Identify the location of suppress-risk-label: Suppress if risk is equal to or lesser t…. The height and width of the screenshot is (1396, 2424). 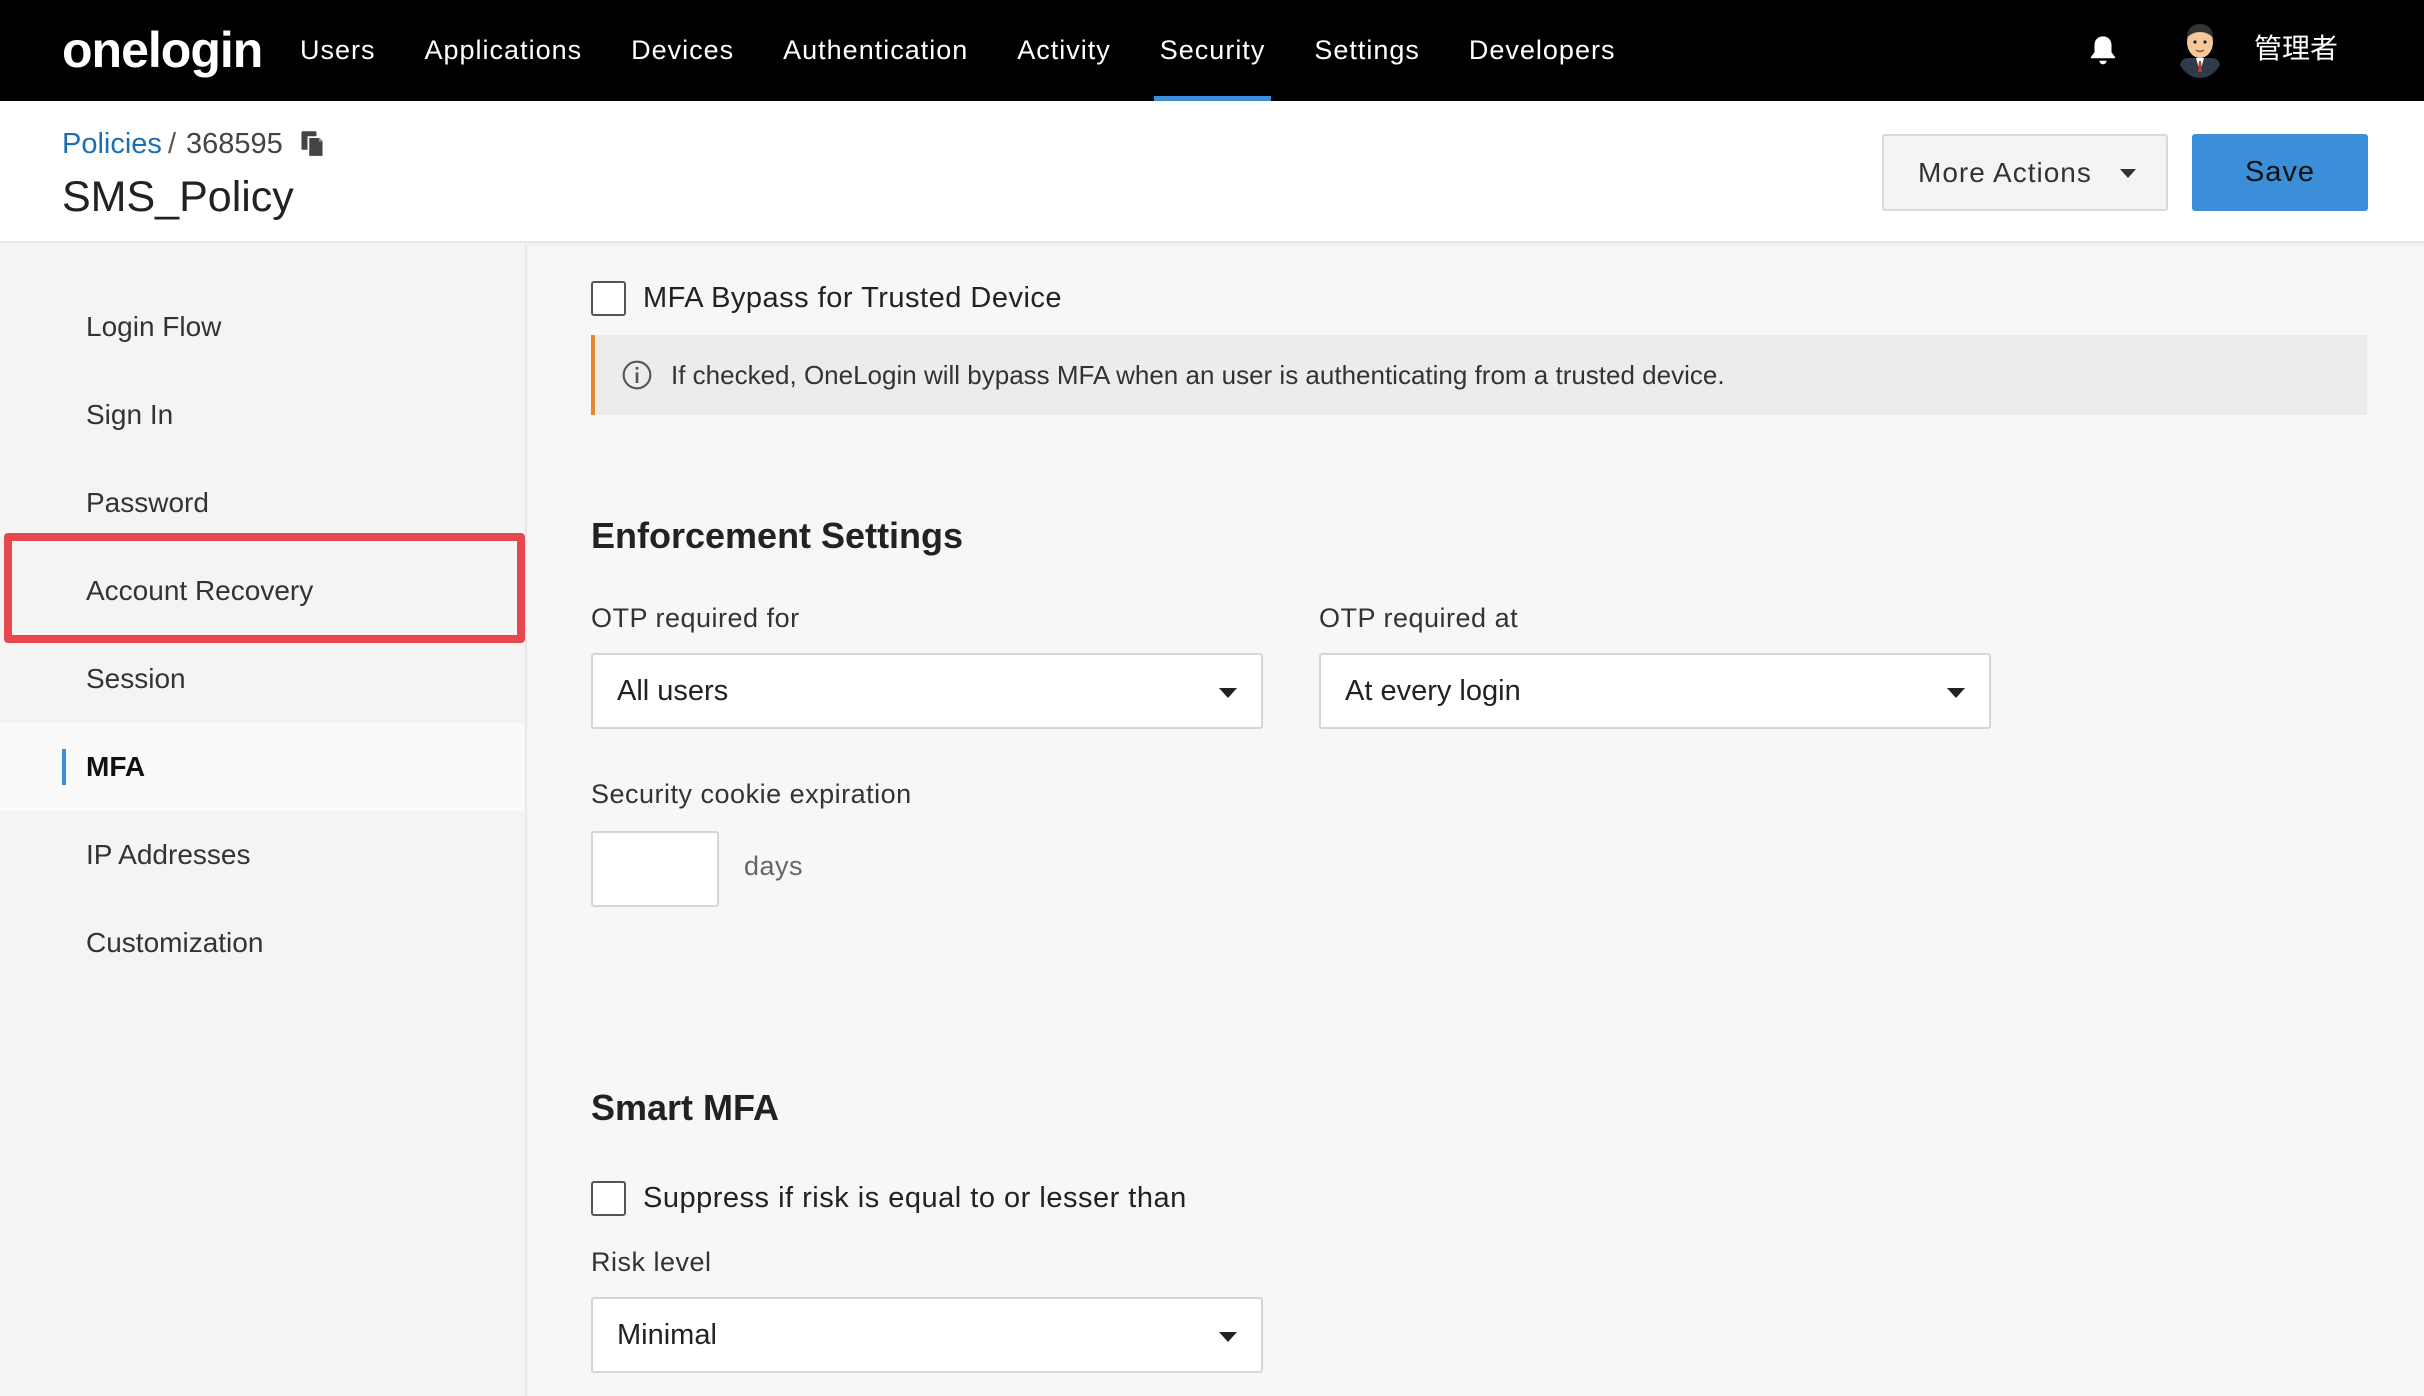
(915, 1198).